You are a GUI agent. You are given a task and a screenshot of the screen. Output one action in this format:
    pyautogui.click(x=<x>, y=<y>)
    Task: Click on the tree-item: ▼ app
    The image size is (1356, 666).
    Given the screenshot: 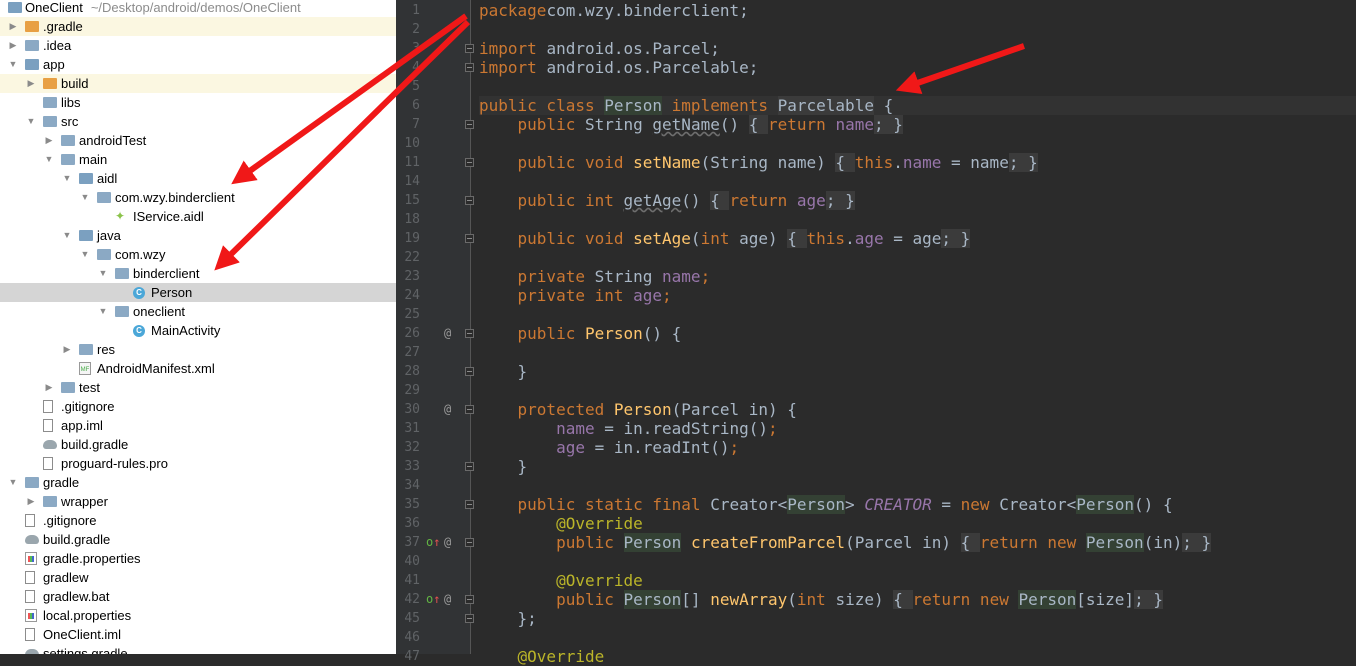 What is the action you would take?
    pyautogui.click(x=198, y=64)
    